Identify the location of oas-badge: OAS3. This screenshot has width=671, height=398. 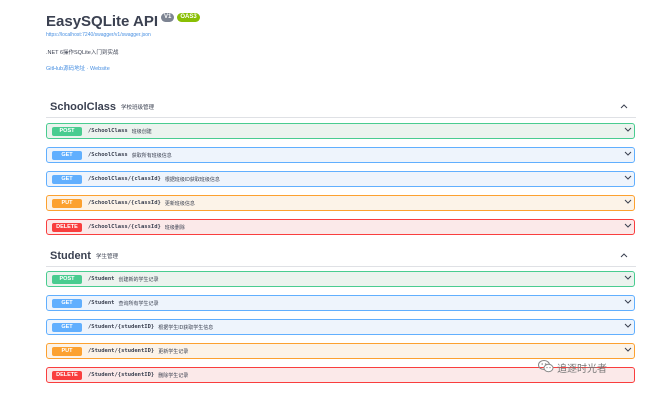
(188, 17).